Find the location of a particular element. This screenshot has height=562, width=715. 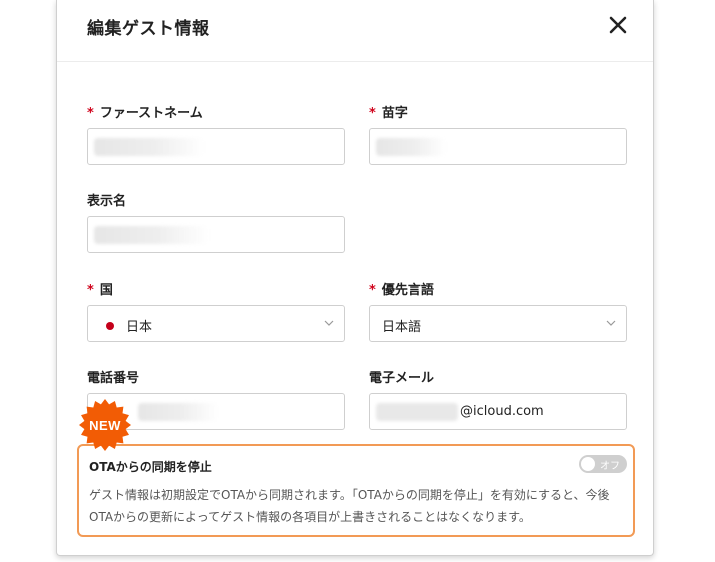

new-badge-text: NEW is located at coordinates (105, 425).